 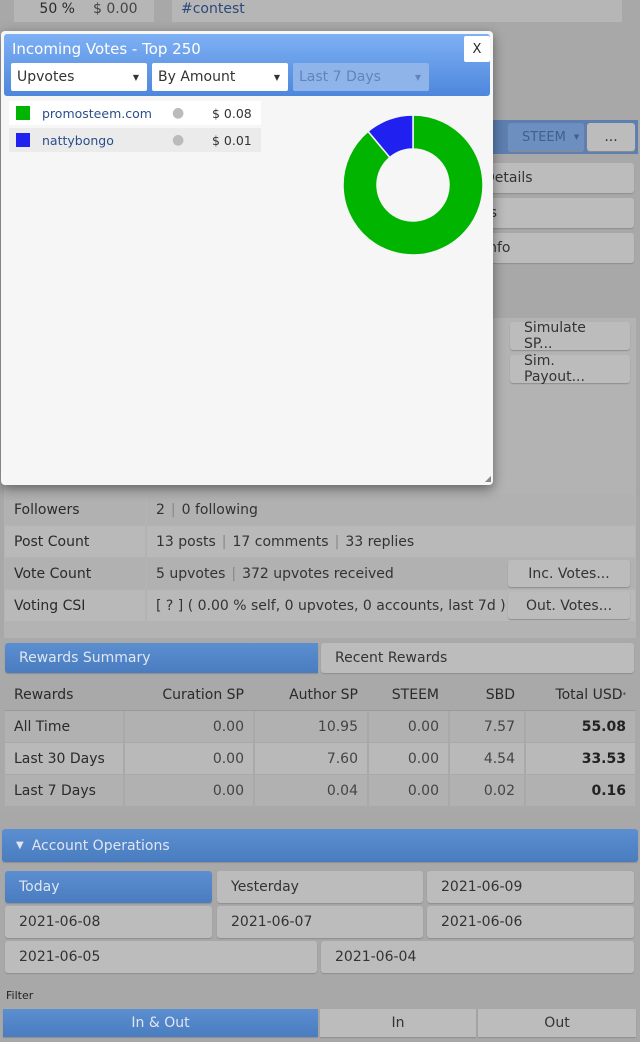 I want to click on rewards-cell: Last 7 Days, so click(x=64, y=790).